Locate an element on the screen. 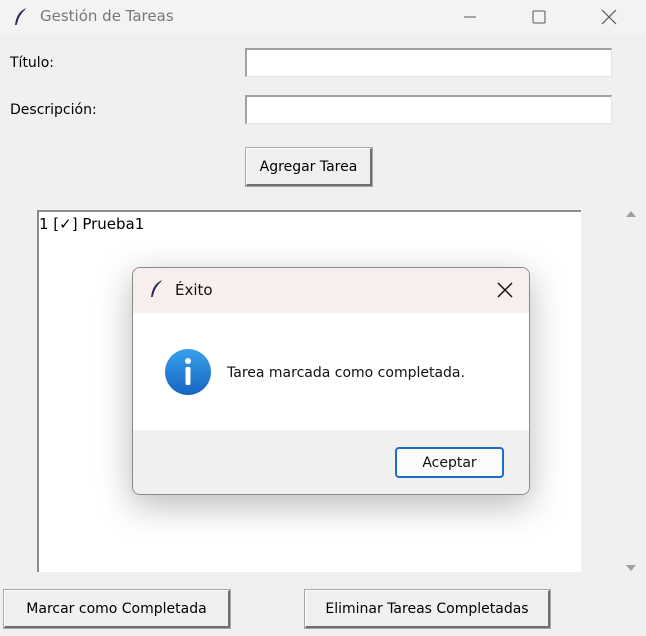 The height and width of the screenshot is (636, 646). dialog-message: Tarea marcada como completada. is located at coordinates (346, 373).